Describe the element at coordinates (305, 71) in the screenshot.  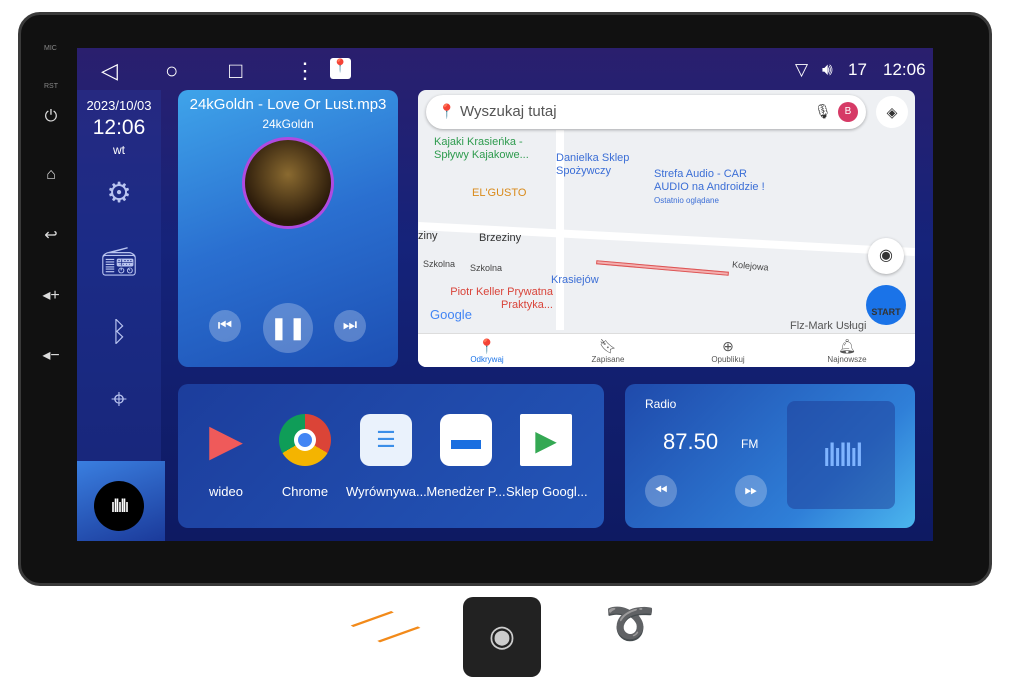
I see `more-icon: ⋮` at that location.